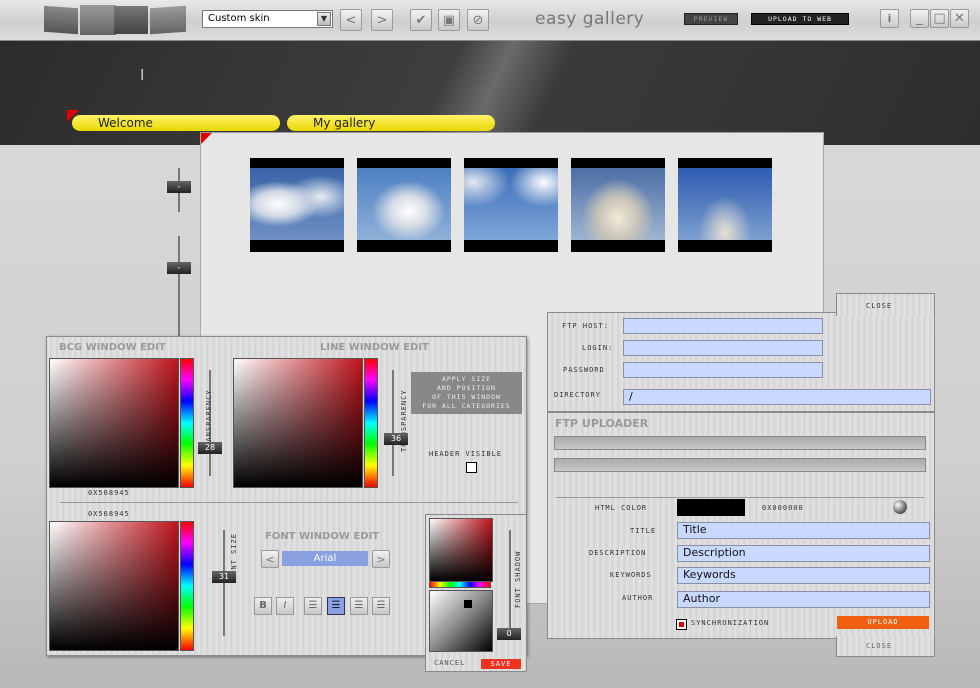 This screenshot has height=688, width=980. What do you see at coordinates (142, 75) in the screenshot?
I see `text-cursor-icon: I` at bounding box center [142, 75].